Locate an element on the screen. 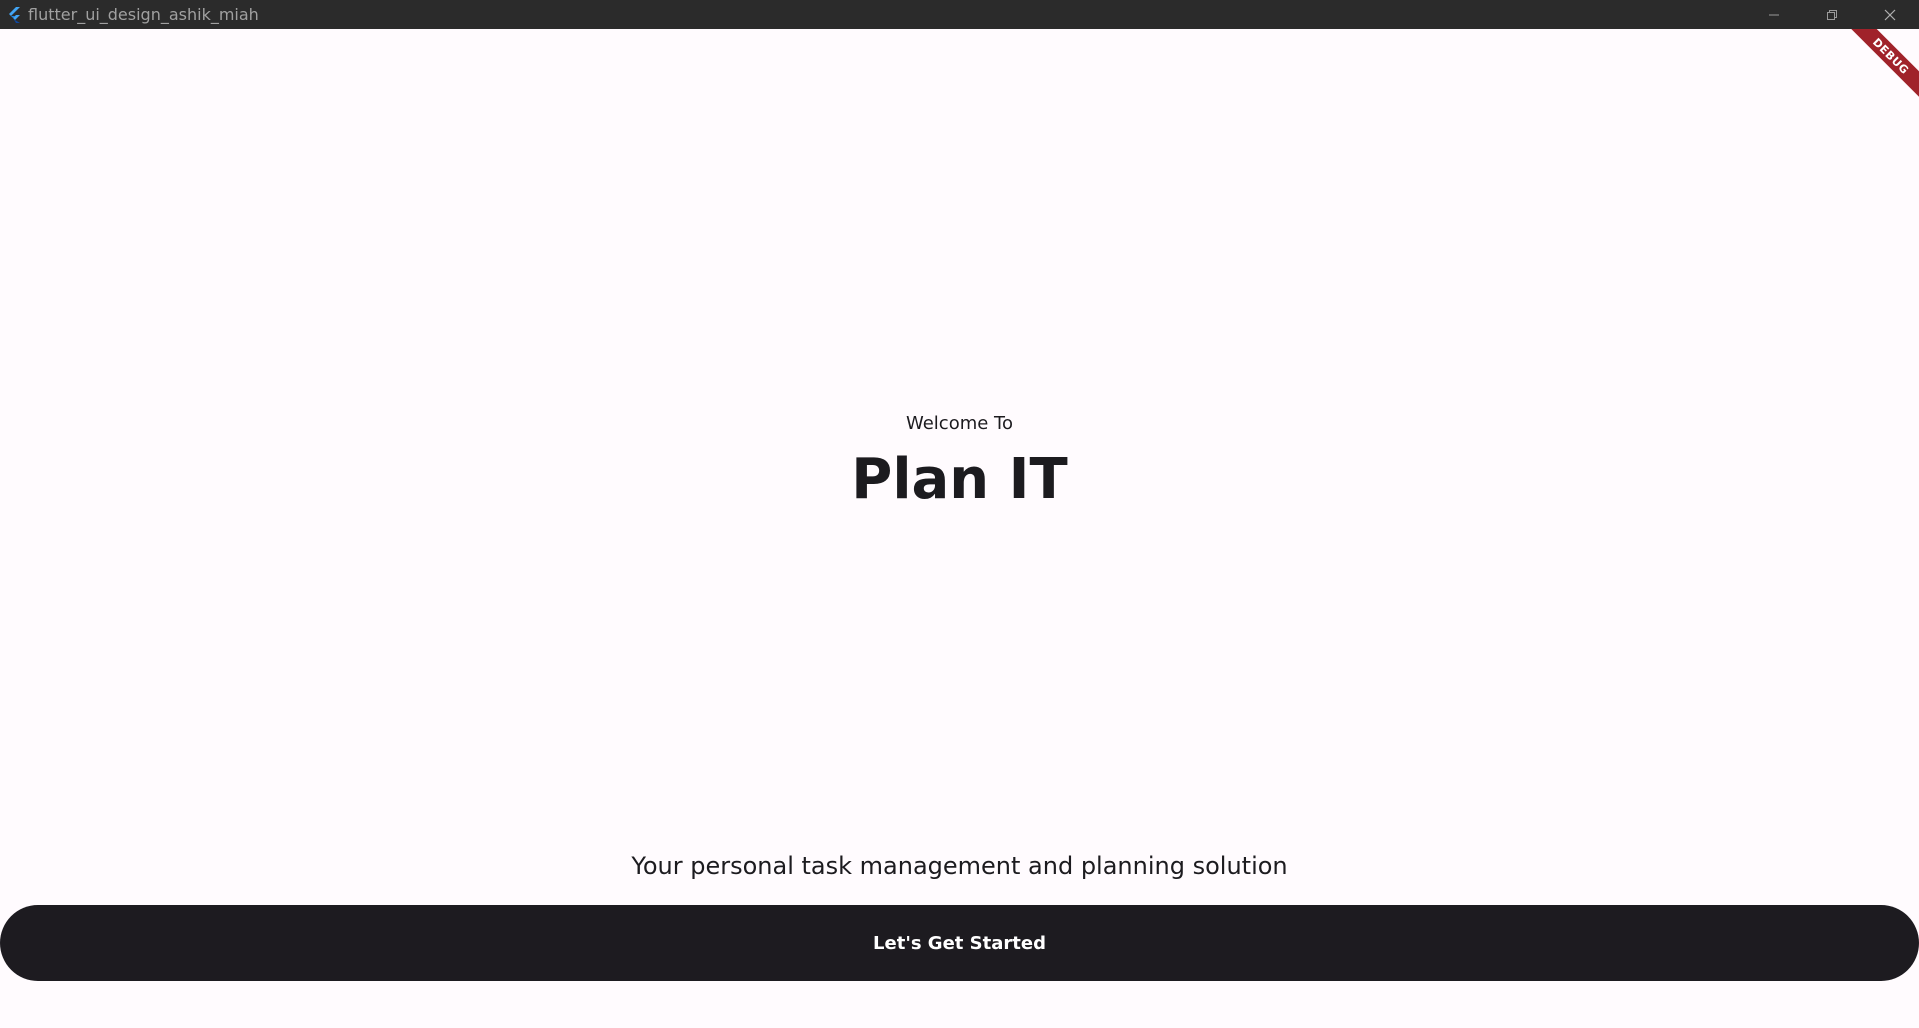 This screenshot has height=1028, width=1919. minimize-button is located at coordinates (1774, 14).